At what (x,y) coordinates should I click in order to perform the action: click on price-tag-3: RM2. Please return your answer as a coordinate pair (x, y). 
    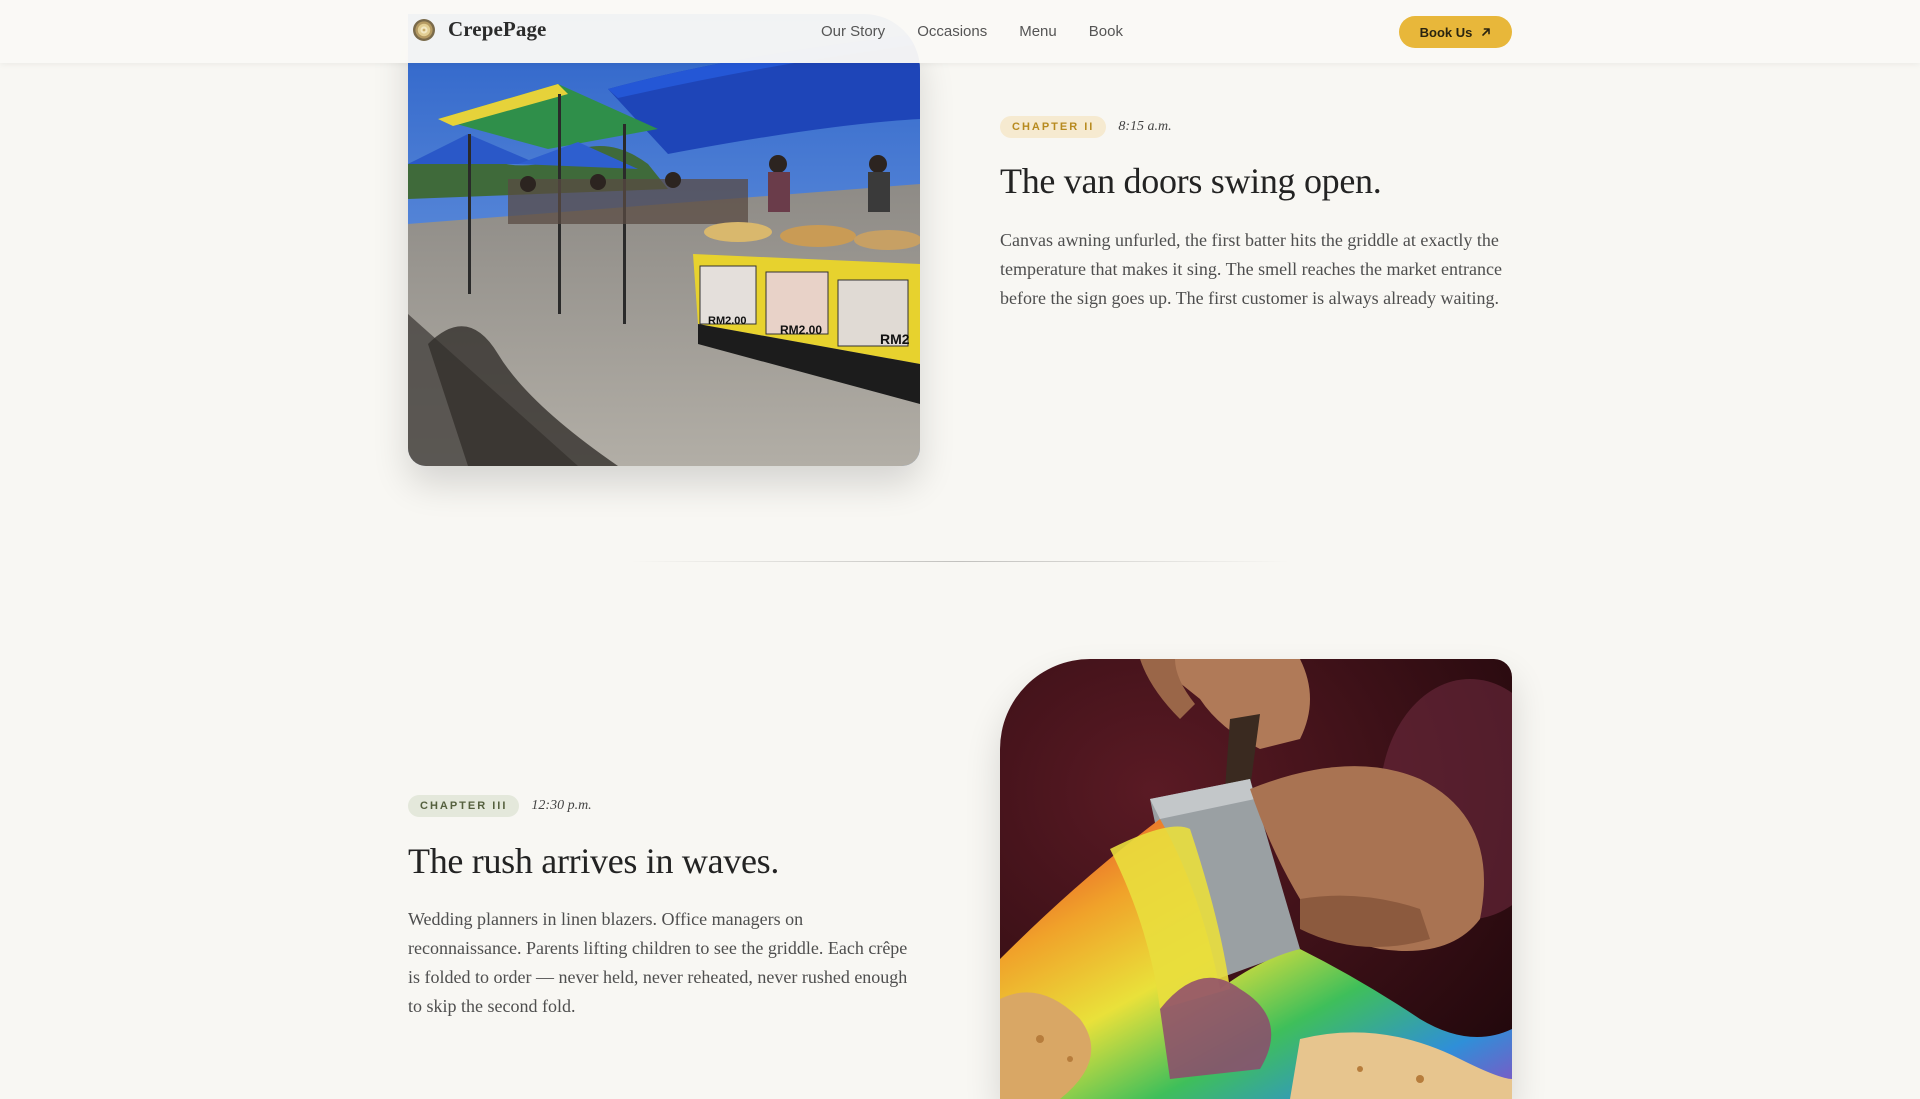
    Looking at the image, I should click on (895, 339).